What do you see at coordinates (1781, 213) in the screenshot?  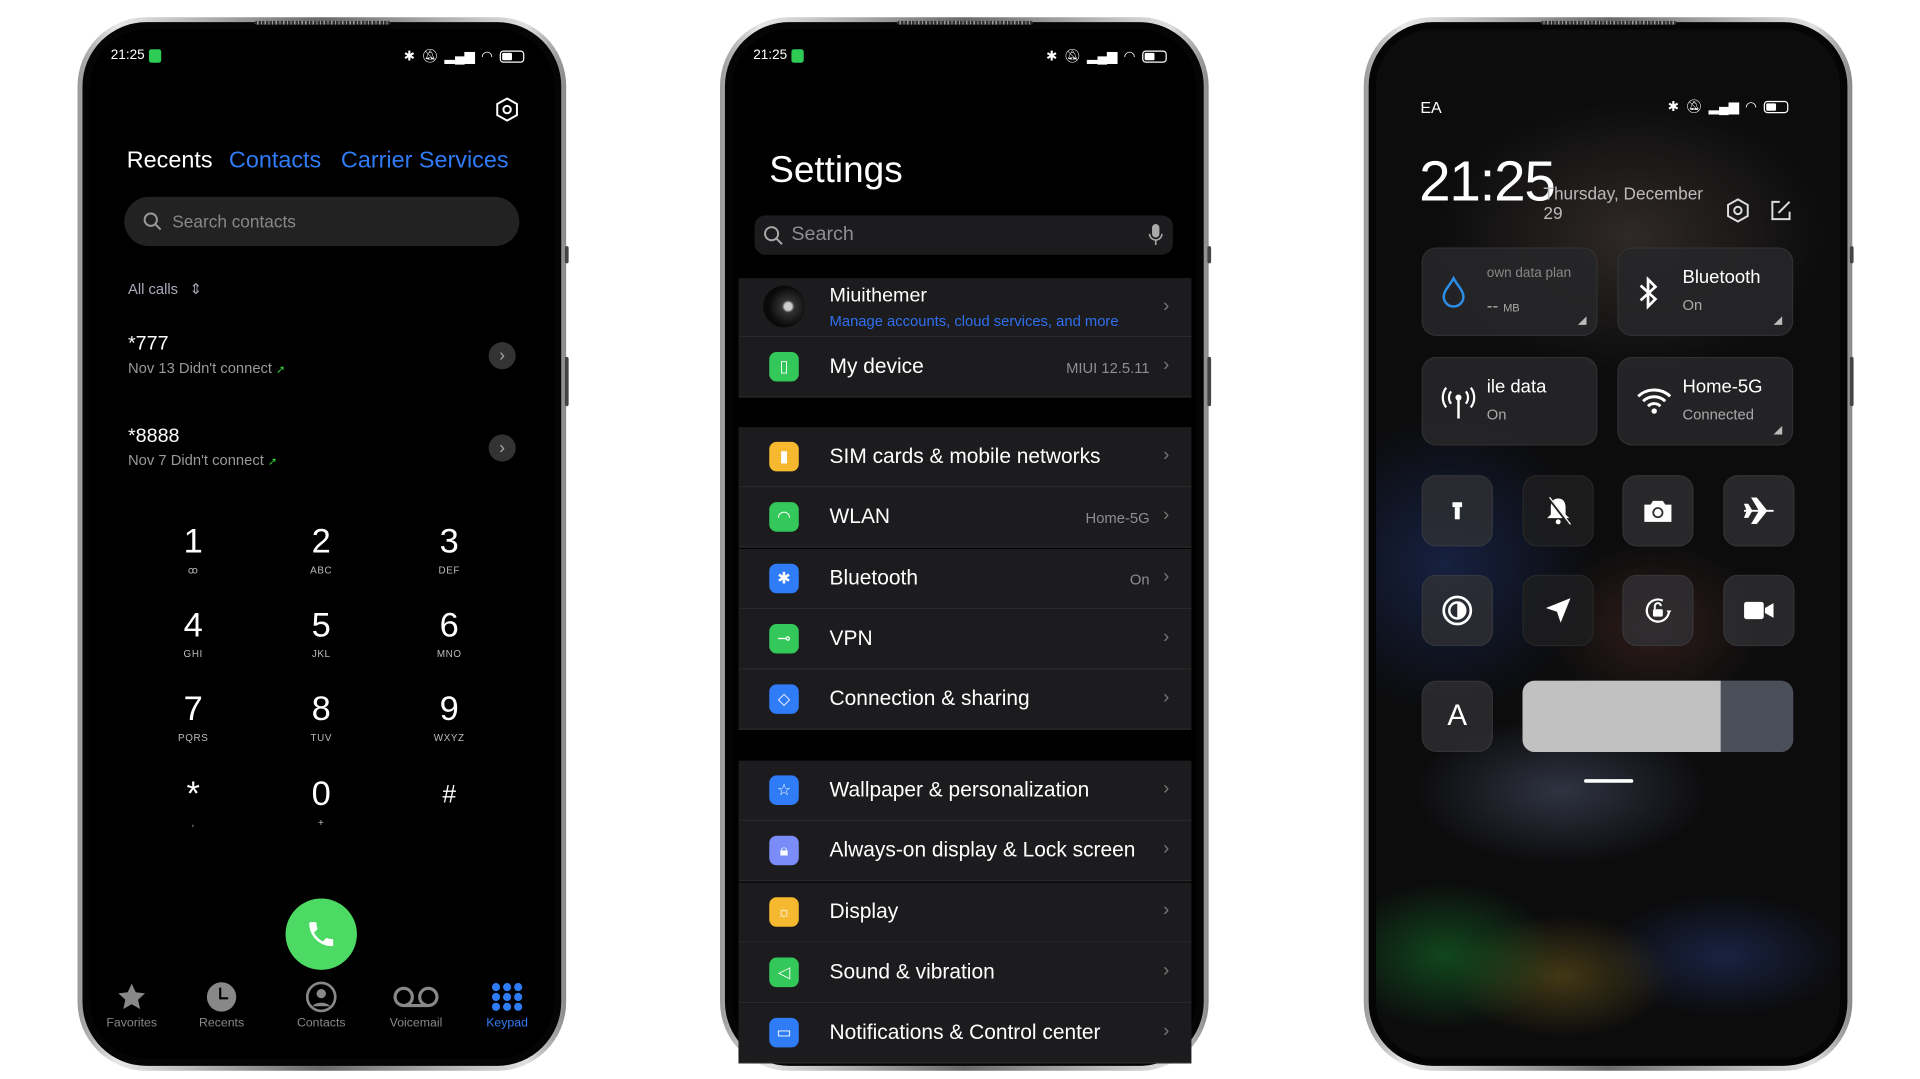 I see `edit-icon` at bounding box center [1781, 213].